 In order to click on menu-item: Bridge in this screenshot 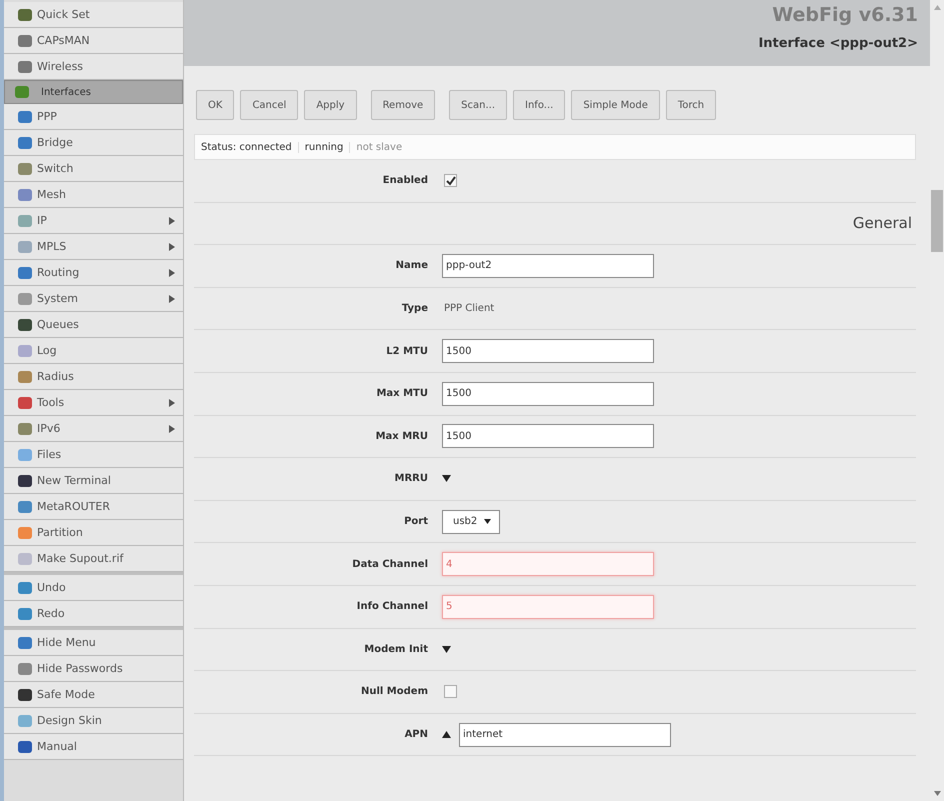, I will do `click(93, 143)`.